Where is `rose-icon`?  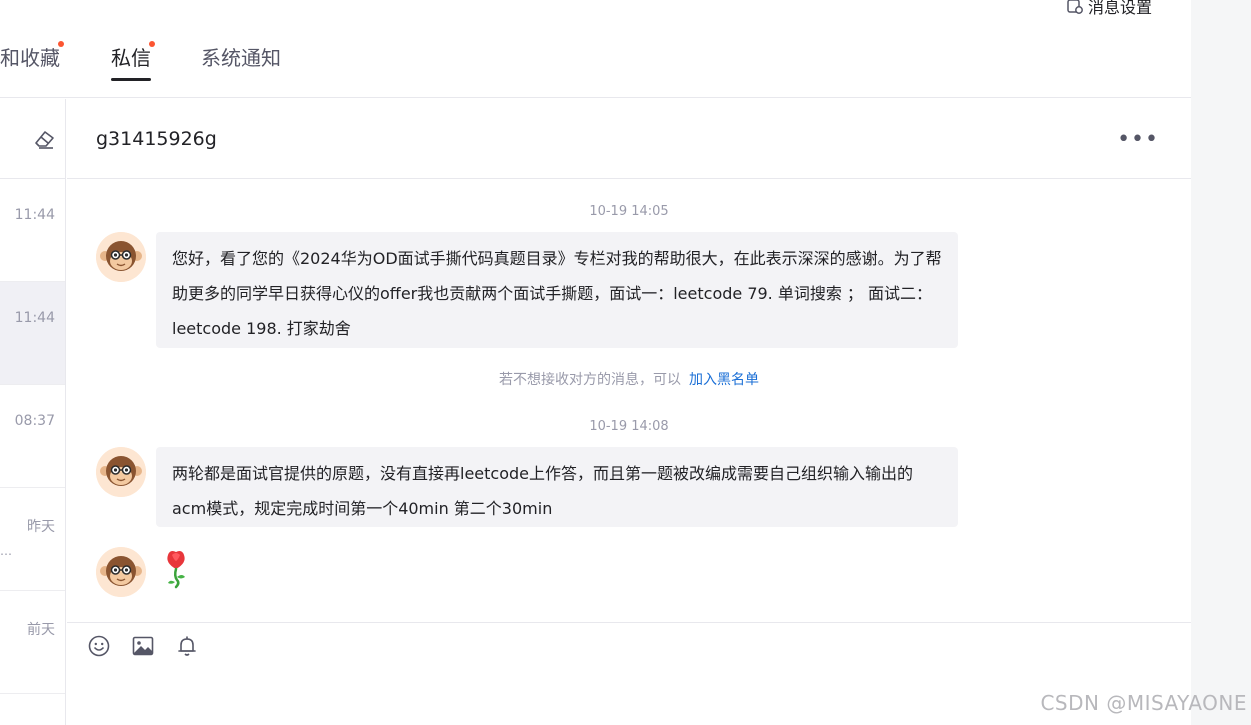 rose-icon is located at coordinates (176, 570).